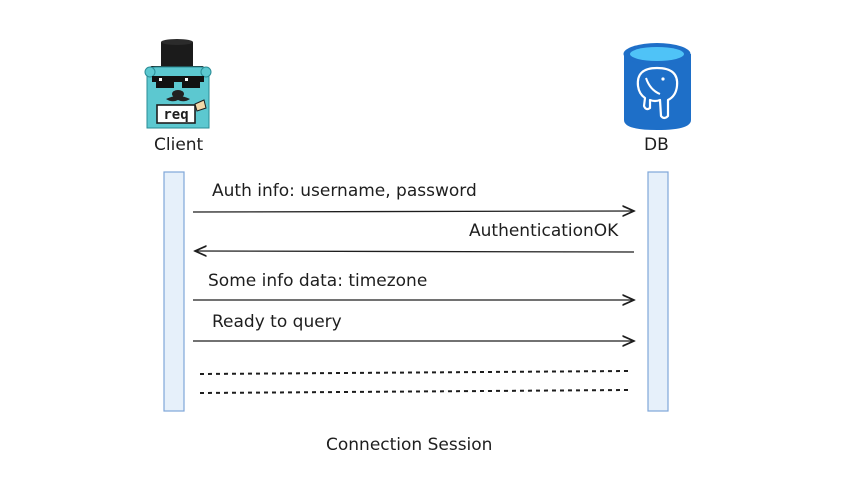 The height and width of the screenshot is (499, 850). What do you see at coordinates (409, 445) in the screenshot?
I see `diagram-caption: Connection Session` at bounding box center [409, 445].